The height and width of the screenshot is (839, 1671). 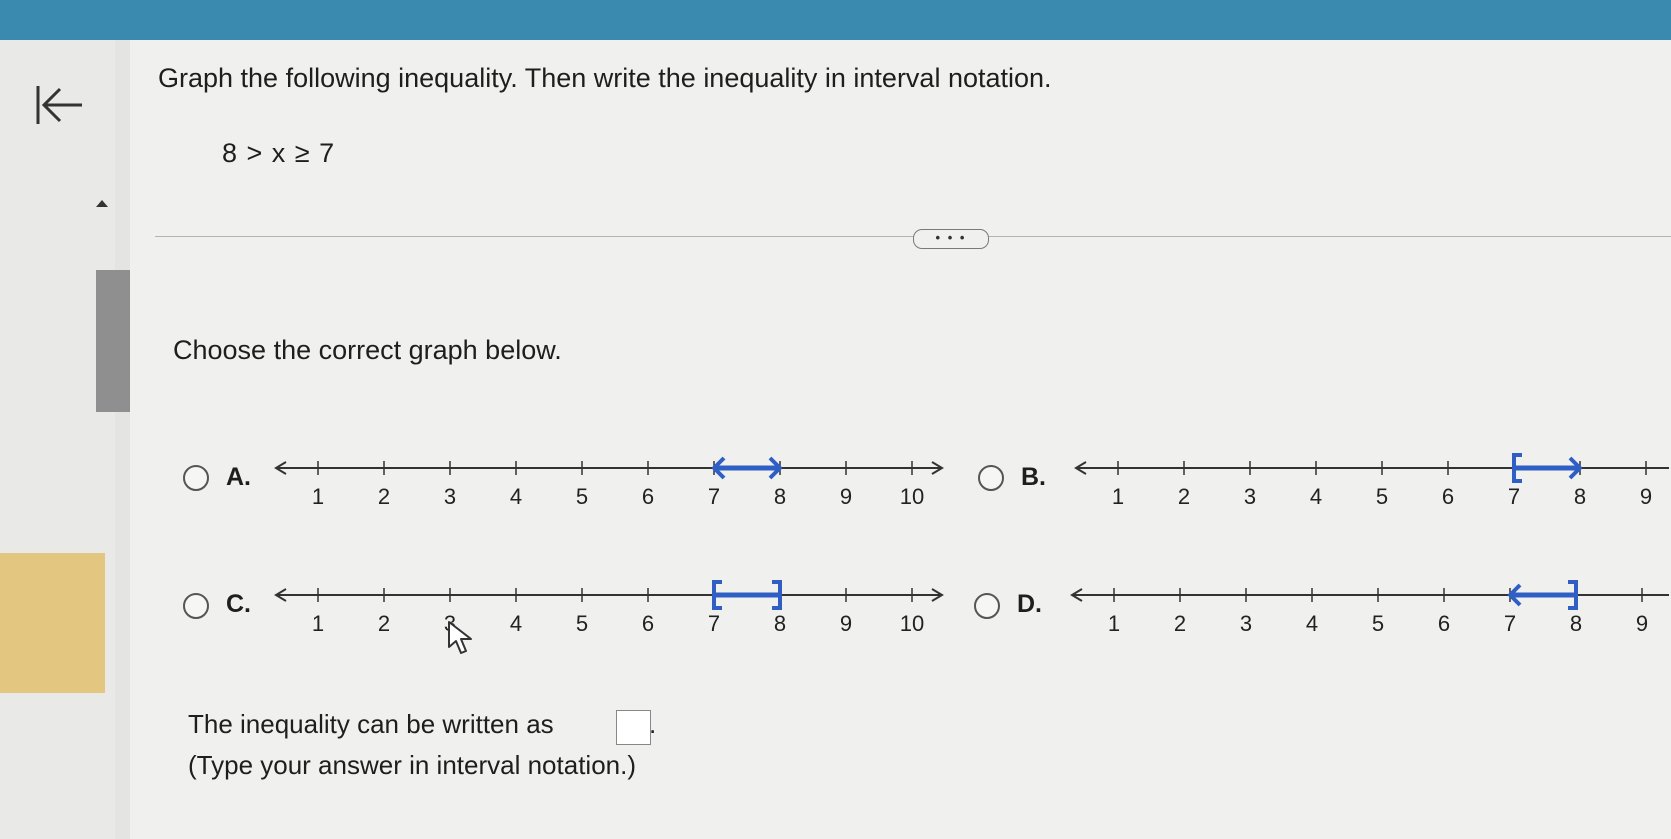 I want to click on number-line-option-c: 12345678910, so click(x=609, y=608).